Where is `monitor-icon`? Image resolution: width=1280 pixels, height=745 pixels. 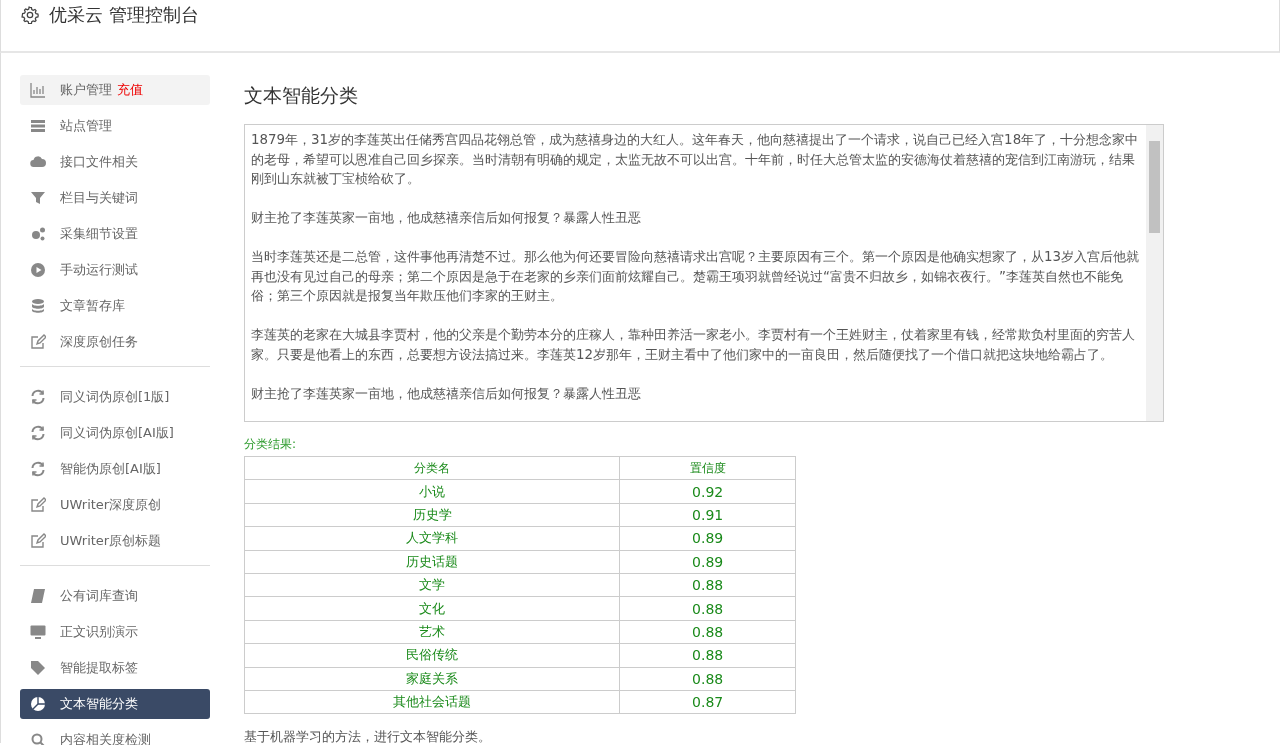
monitor-icon is located at coordinates (38, 632).